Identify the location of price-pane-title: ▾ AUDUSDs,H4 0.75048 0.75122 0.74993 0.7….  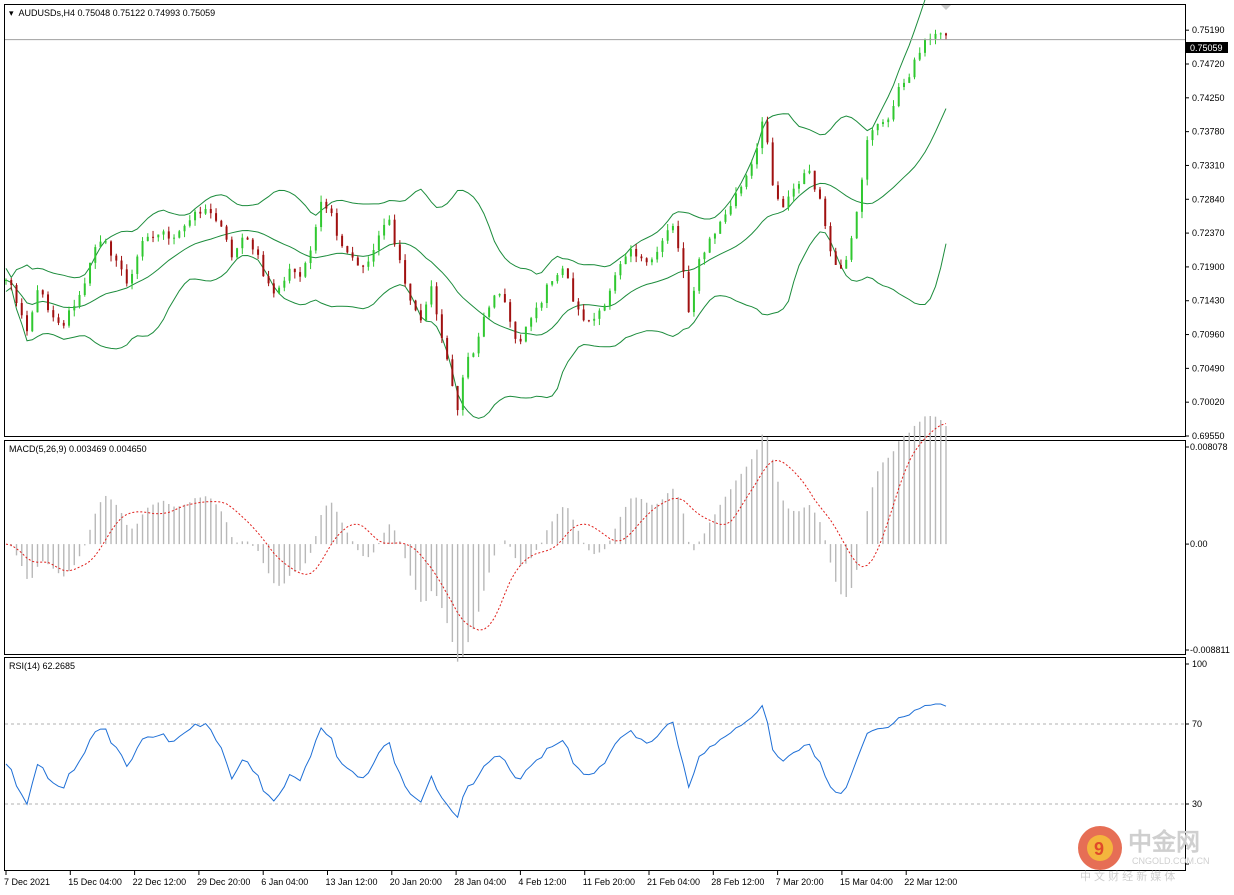
(112, 13).